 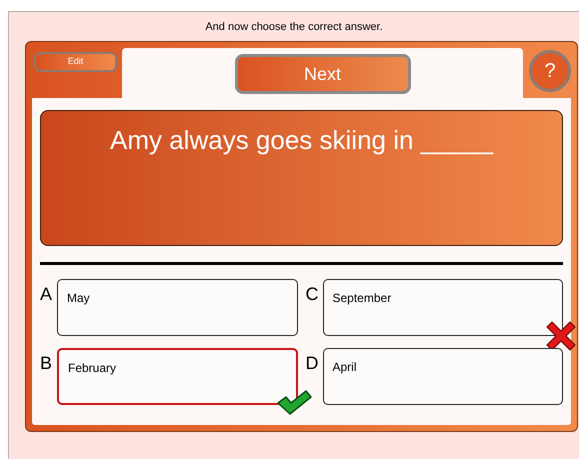 What do you see at coordinates (177, 307) in the screenshot?
I see `answer-option: May` at bounding box center [177, 307].